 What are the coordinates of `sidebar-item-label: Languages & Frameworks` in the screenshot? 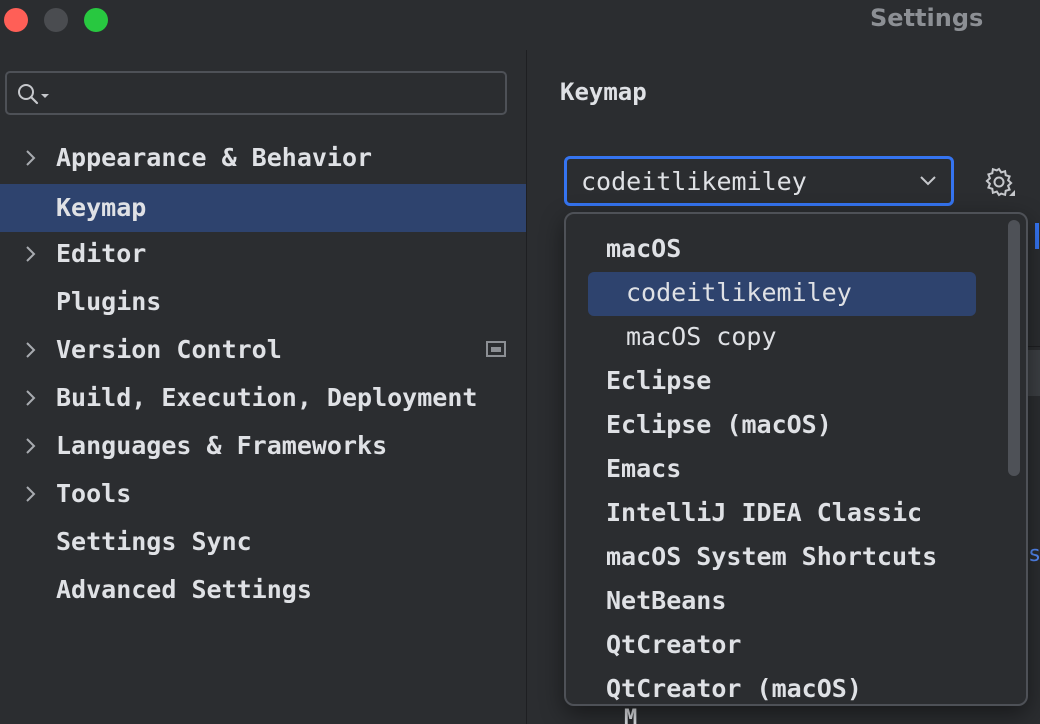 It's located at (222, 445).